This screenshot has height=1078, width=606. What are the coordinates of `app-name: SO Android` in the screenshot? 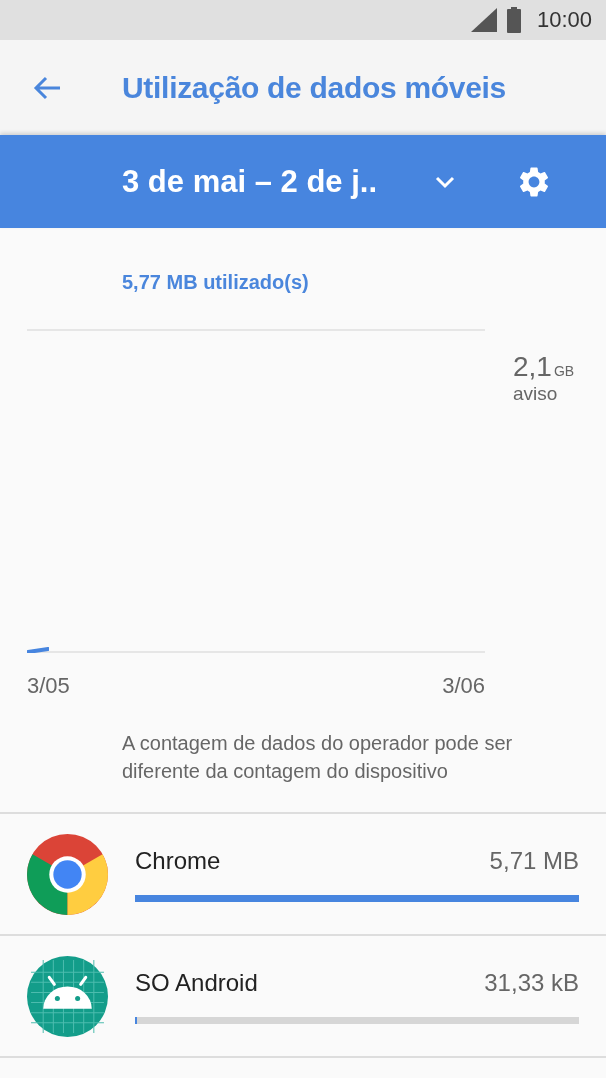 It's located at (196, 982).